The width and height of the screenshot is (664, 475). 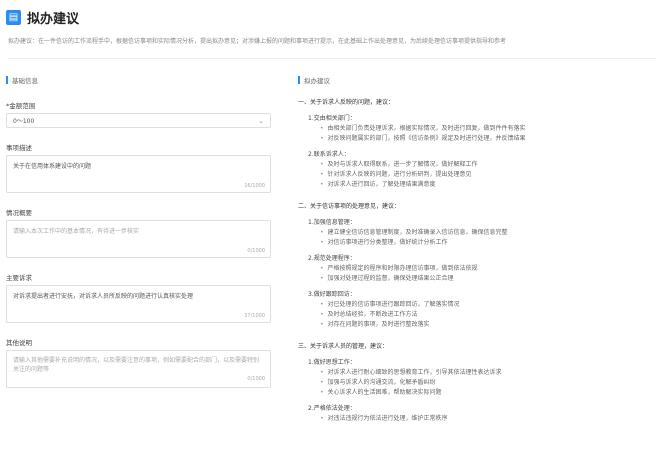 What do you see at coordinates (138, 304) in the screenshot?
I see `appeal-textarea: 对诉求提出者进行安抚，对诉求人员所反映的问题进行认真核实处理 37/1000` at bounding box center [138, 304].